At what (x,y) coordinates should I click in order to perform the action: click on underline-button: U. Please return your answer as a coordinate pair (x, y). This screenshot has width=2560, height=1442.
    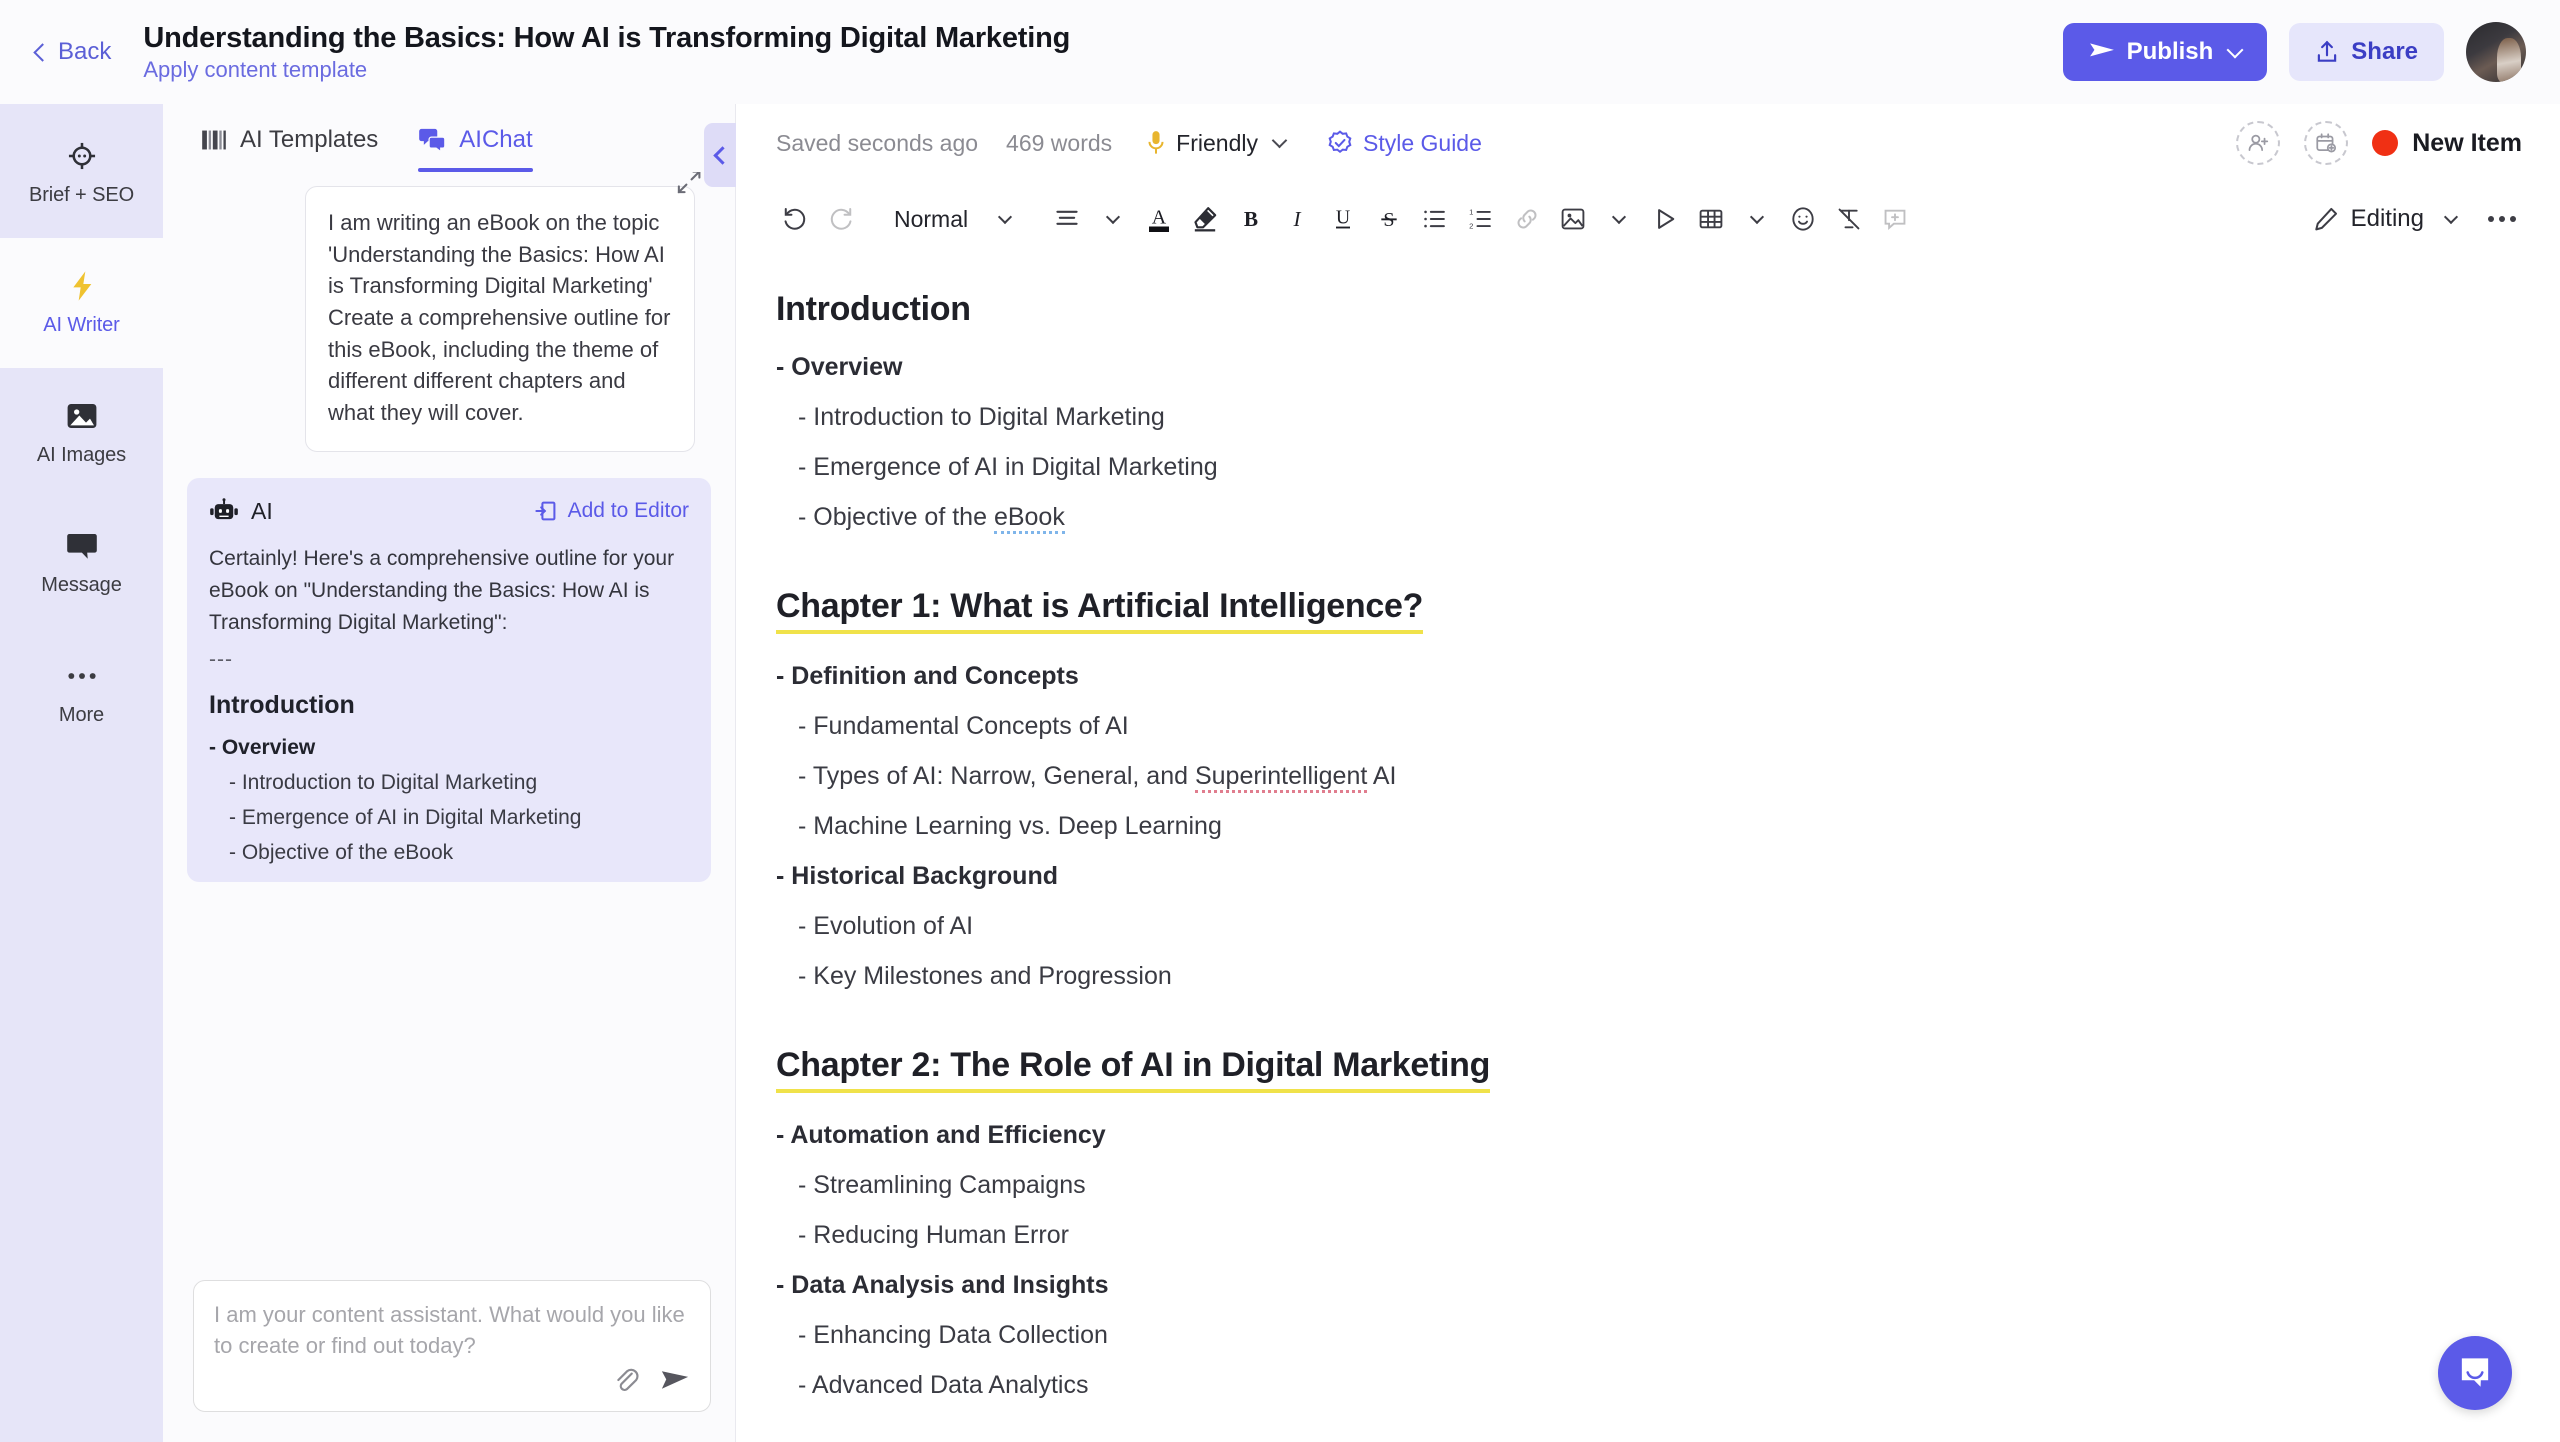
    Looking at the image, I should click on (1343, 219).